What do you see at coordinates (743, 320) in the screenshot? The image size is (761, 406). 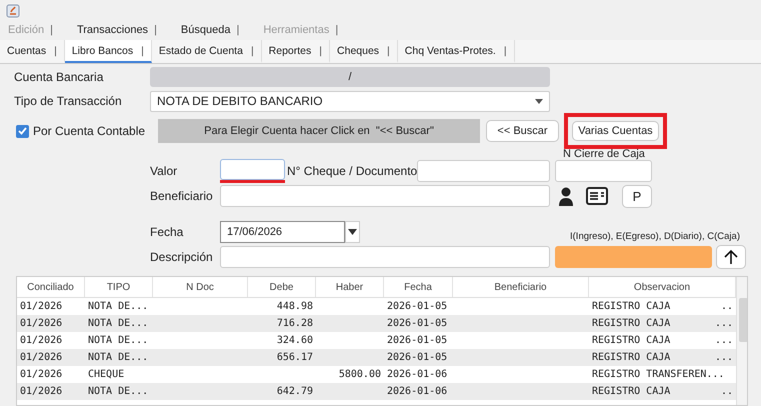 I see `scrollbar-thumb` at bounding box center [743, 320].